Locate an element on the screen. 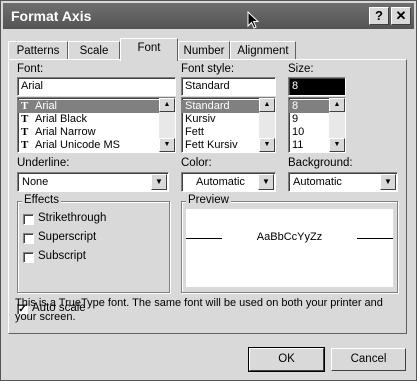 The height and width of the screenshot is (381, 417). close-button: ✕ is located at coordinates (401, 16).